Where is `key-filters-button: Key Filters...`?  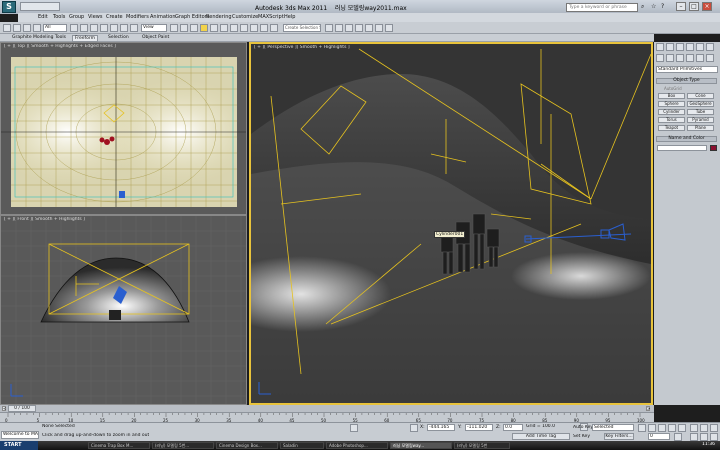 key-filters-button: Key Filters... is located at coordinates (619, 436).